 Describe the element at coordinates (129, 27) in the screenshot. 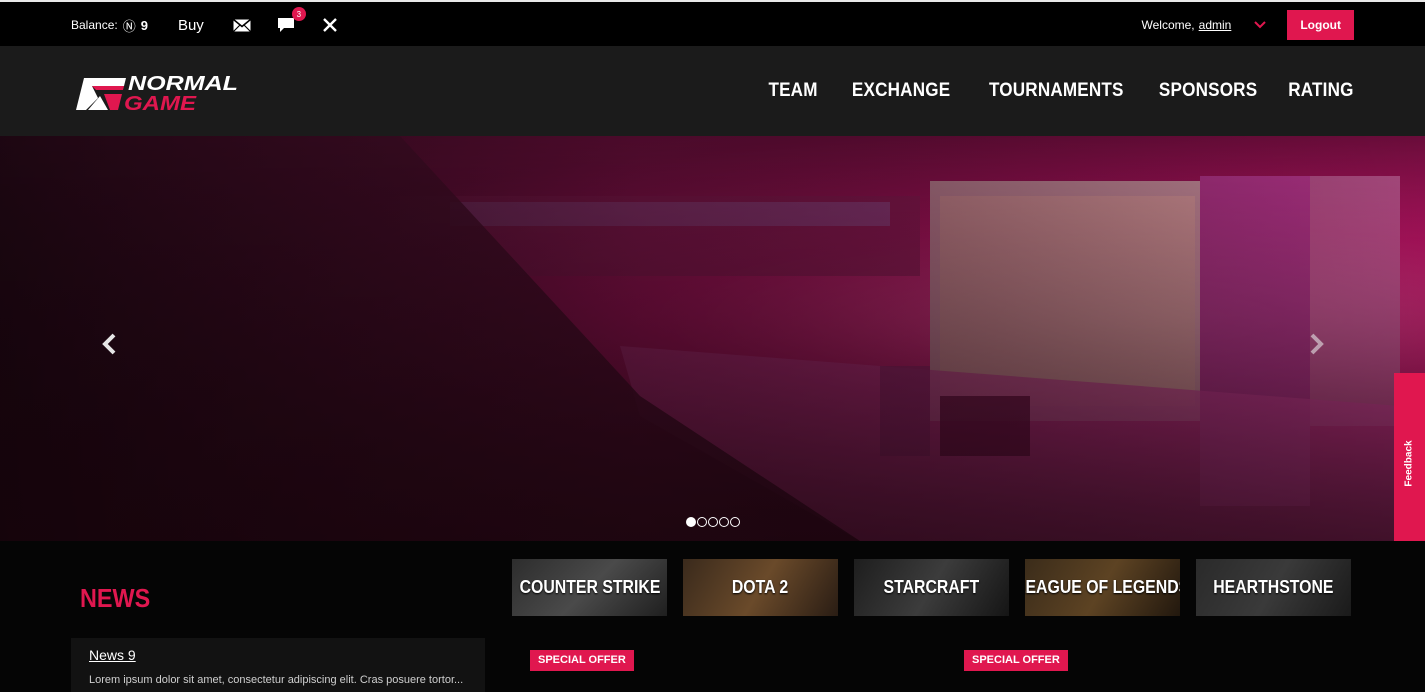

I see `currency-icon: Ⓝ` at that location.